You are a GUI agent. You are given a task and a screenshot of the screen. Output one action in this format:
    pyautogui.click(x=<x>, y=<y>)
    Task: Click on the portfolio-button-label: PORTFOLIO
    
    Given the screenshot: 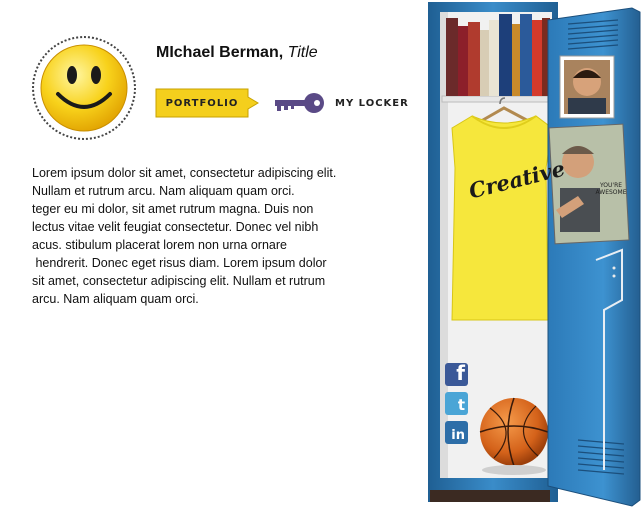 What is the action you would take?
    pyautogui.click(x=202, y=103)
    